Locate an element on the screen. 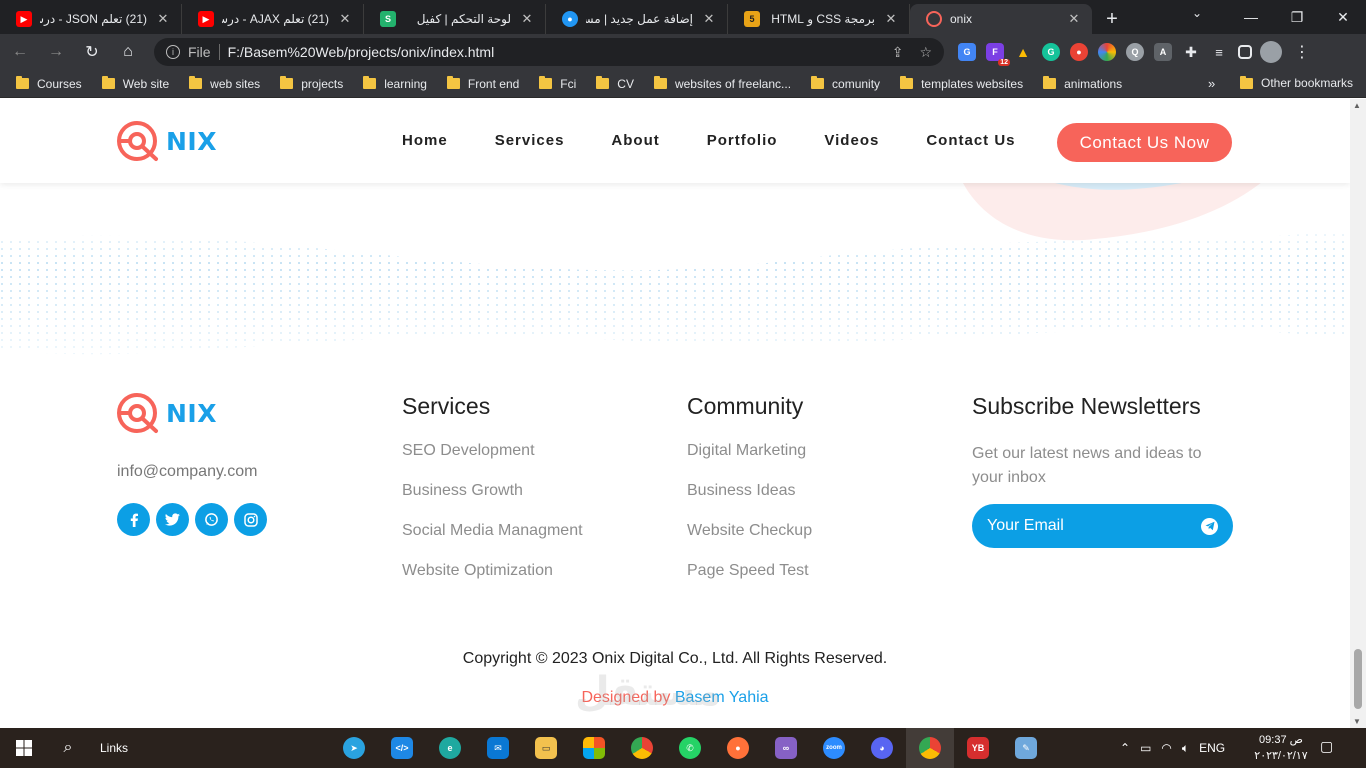 This screenshot has height=768, width=1366. side-panel-icon is located at coordinates (1245, 52).